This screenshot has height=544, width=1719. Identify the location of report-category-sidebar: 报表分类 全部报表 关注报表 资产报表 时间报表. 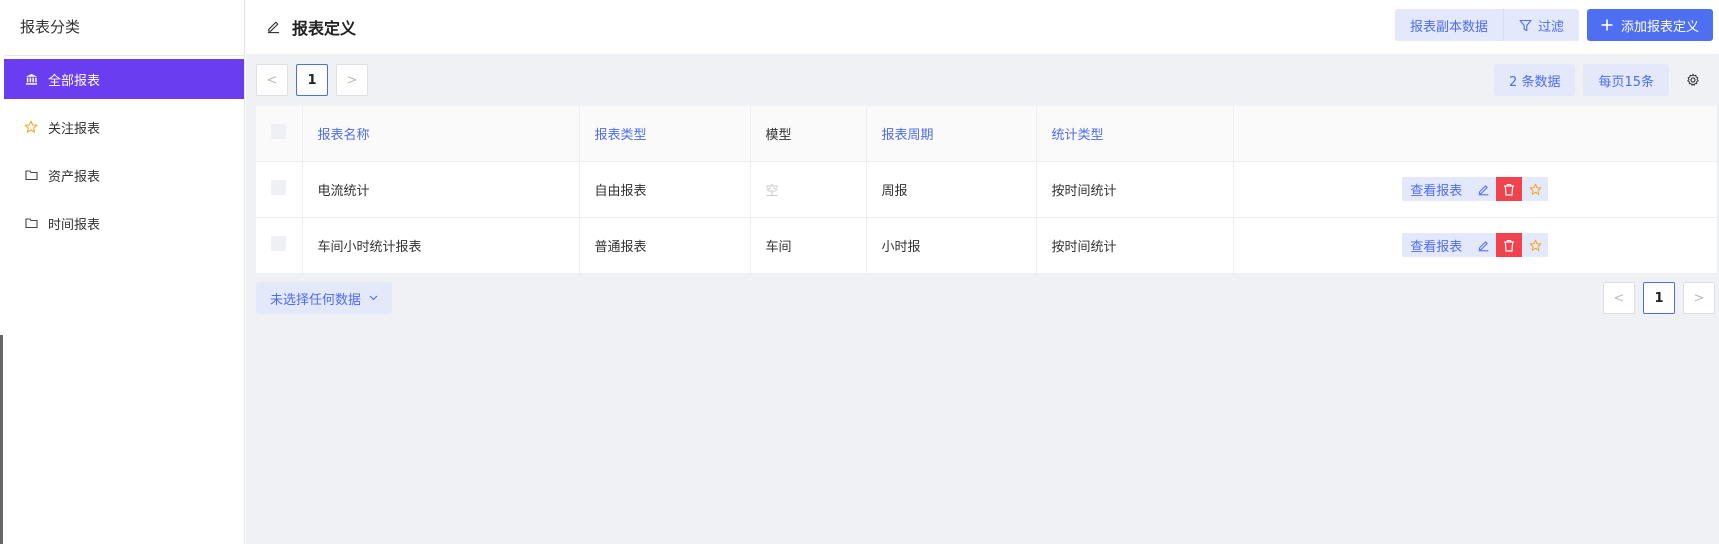
(124, 272).